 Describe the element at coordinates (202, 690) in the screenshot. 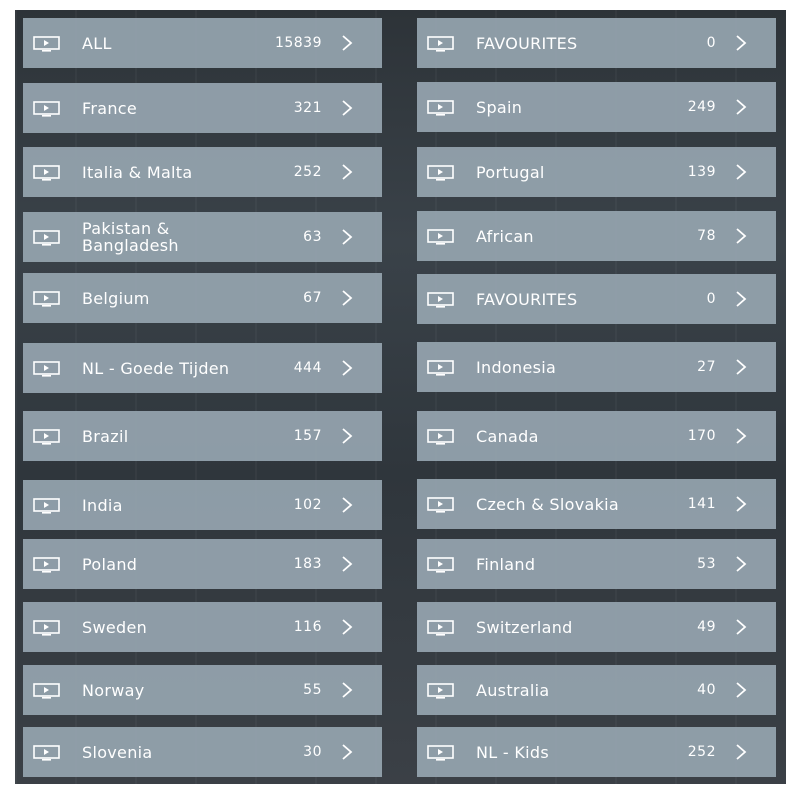

I see `category-tile: Norway 55` at that location.